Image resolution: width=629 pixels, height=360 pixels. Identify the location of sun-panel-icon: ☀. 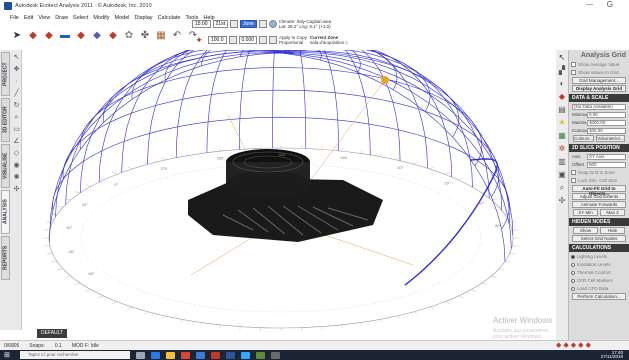
(562, 123).